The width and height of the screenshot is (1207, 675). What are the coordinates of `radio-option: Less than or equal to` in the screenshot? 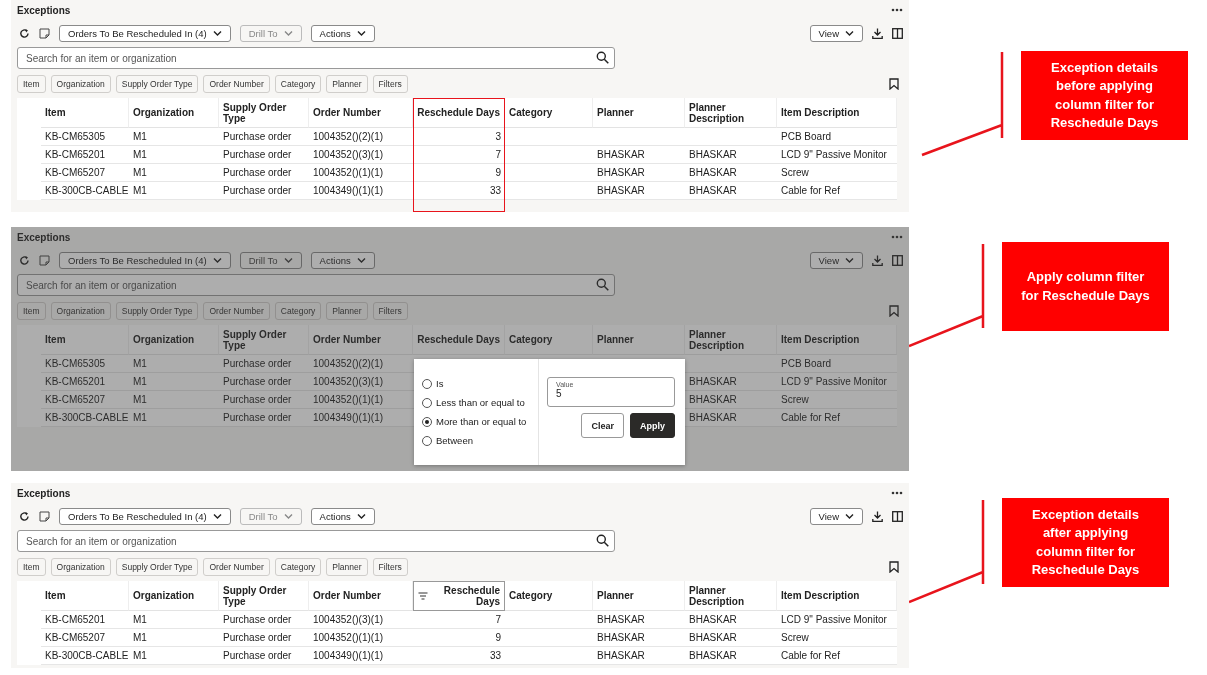 It's located at (476, 402).